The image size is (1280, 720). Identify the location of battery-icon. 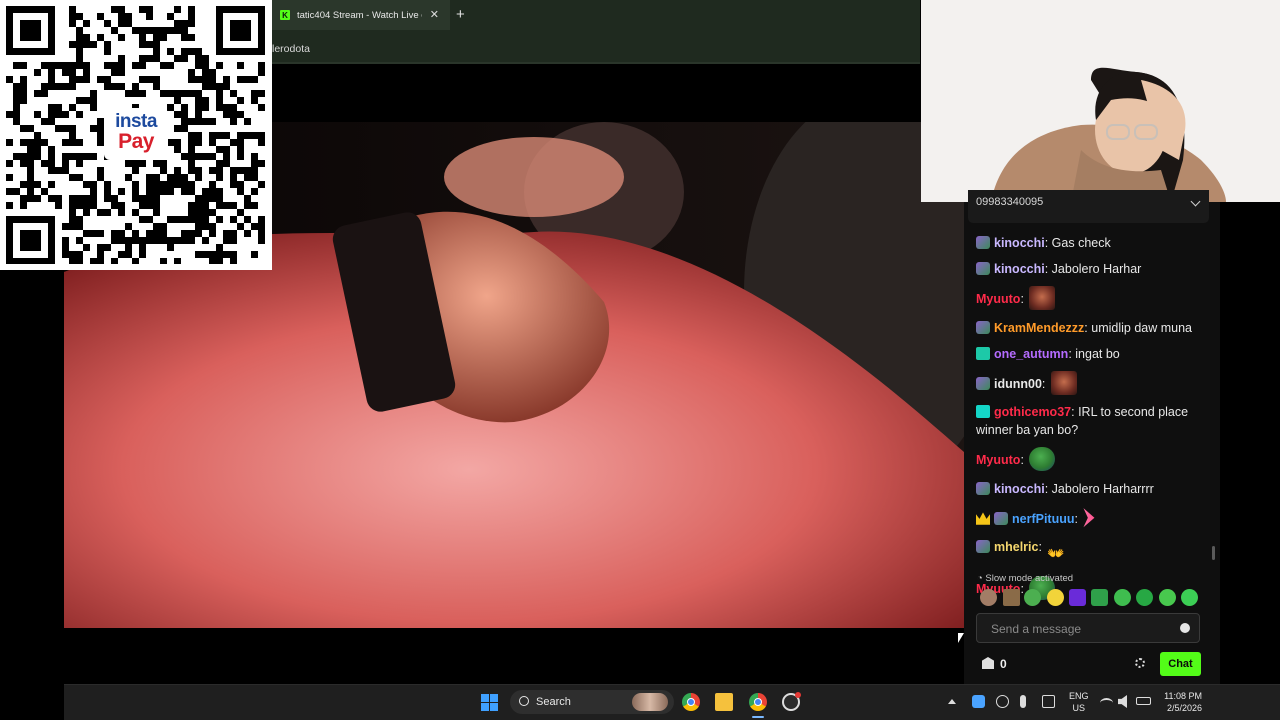
(1143, 701).